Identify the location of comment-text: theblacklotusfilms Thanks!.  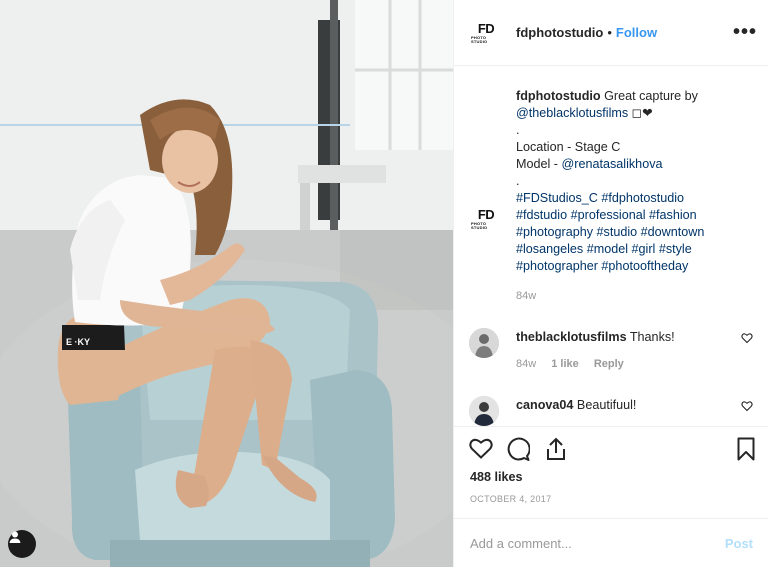
(621, 337).